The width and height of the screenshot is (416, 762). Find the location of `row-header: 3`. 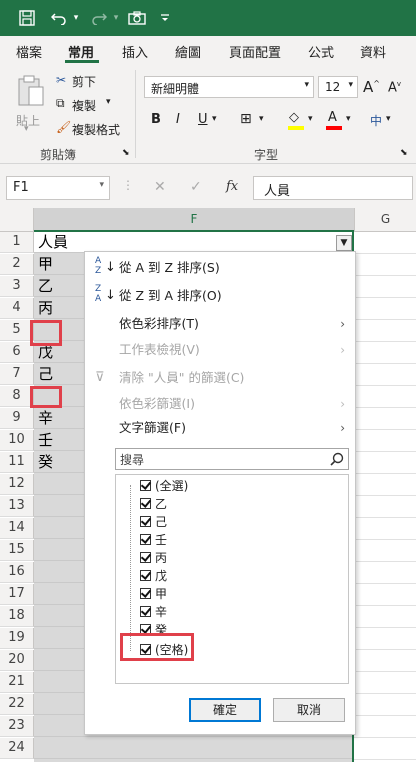

row-header: 3 is located at coordinates (17, 286).